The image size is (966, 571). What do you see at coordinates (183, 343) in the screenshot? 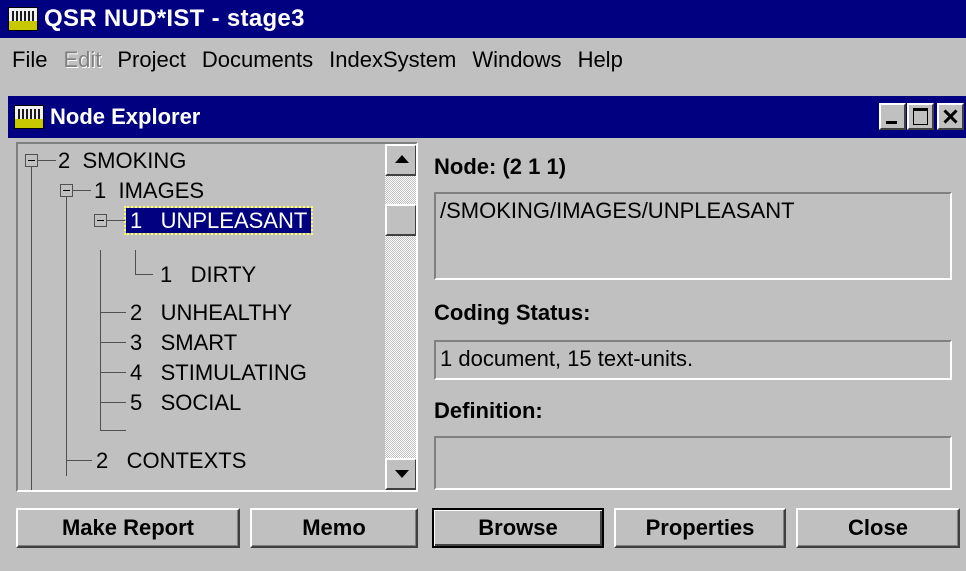
I see `tree-node-smart: 3 SMART` at bounding box center [183, 343].